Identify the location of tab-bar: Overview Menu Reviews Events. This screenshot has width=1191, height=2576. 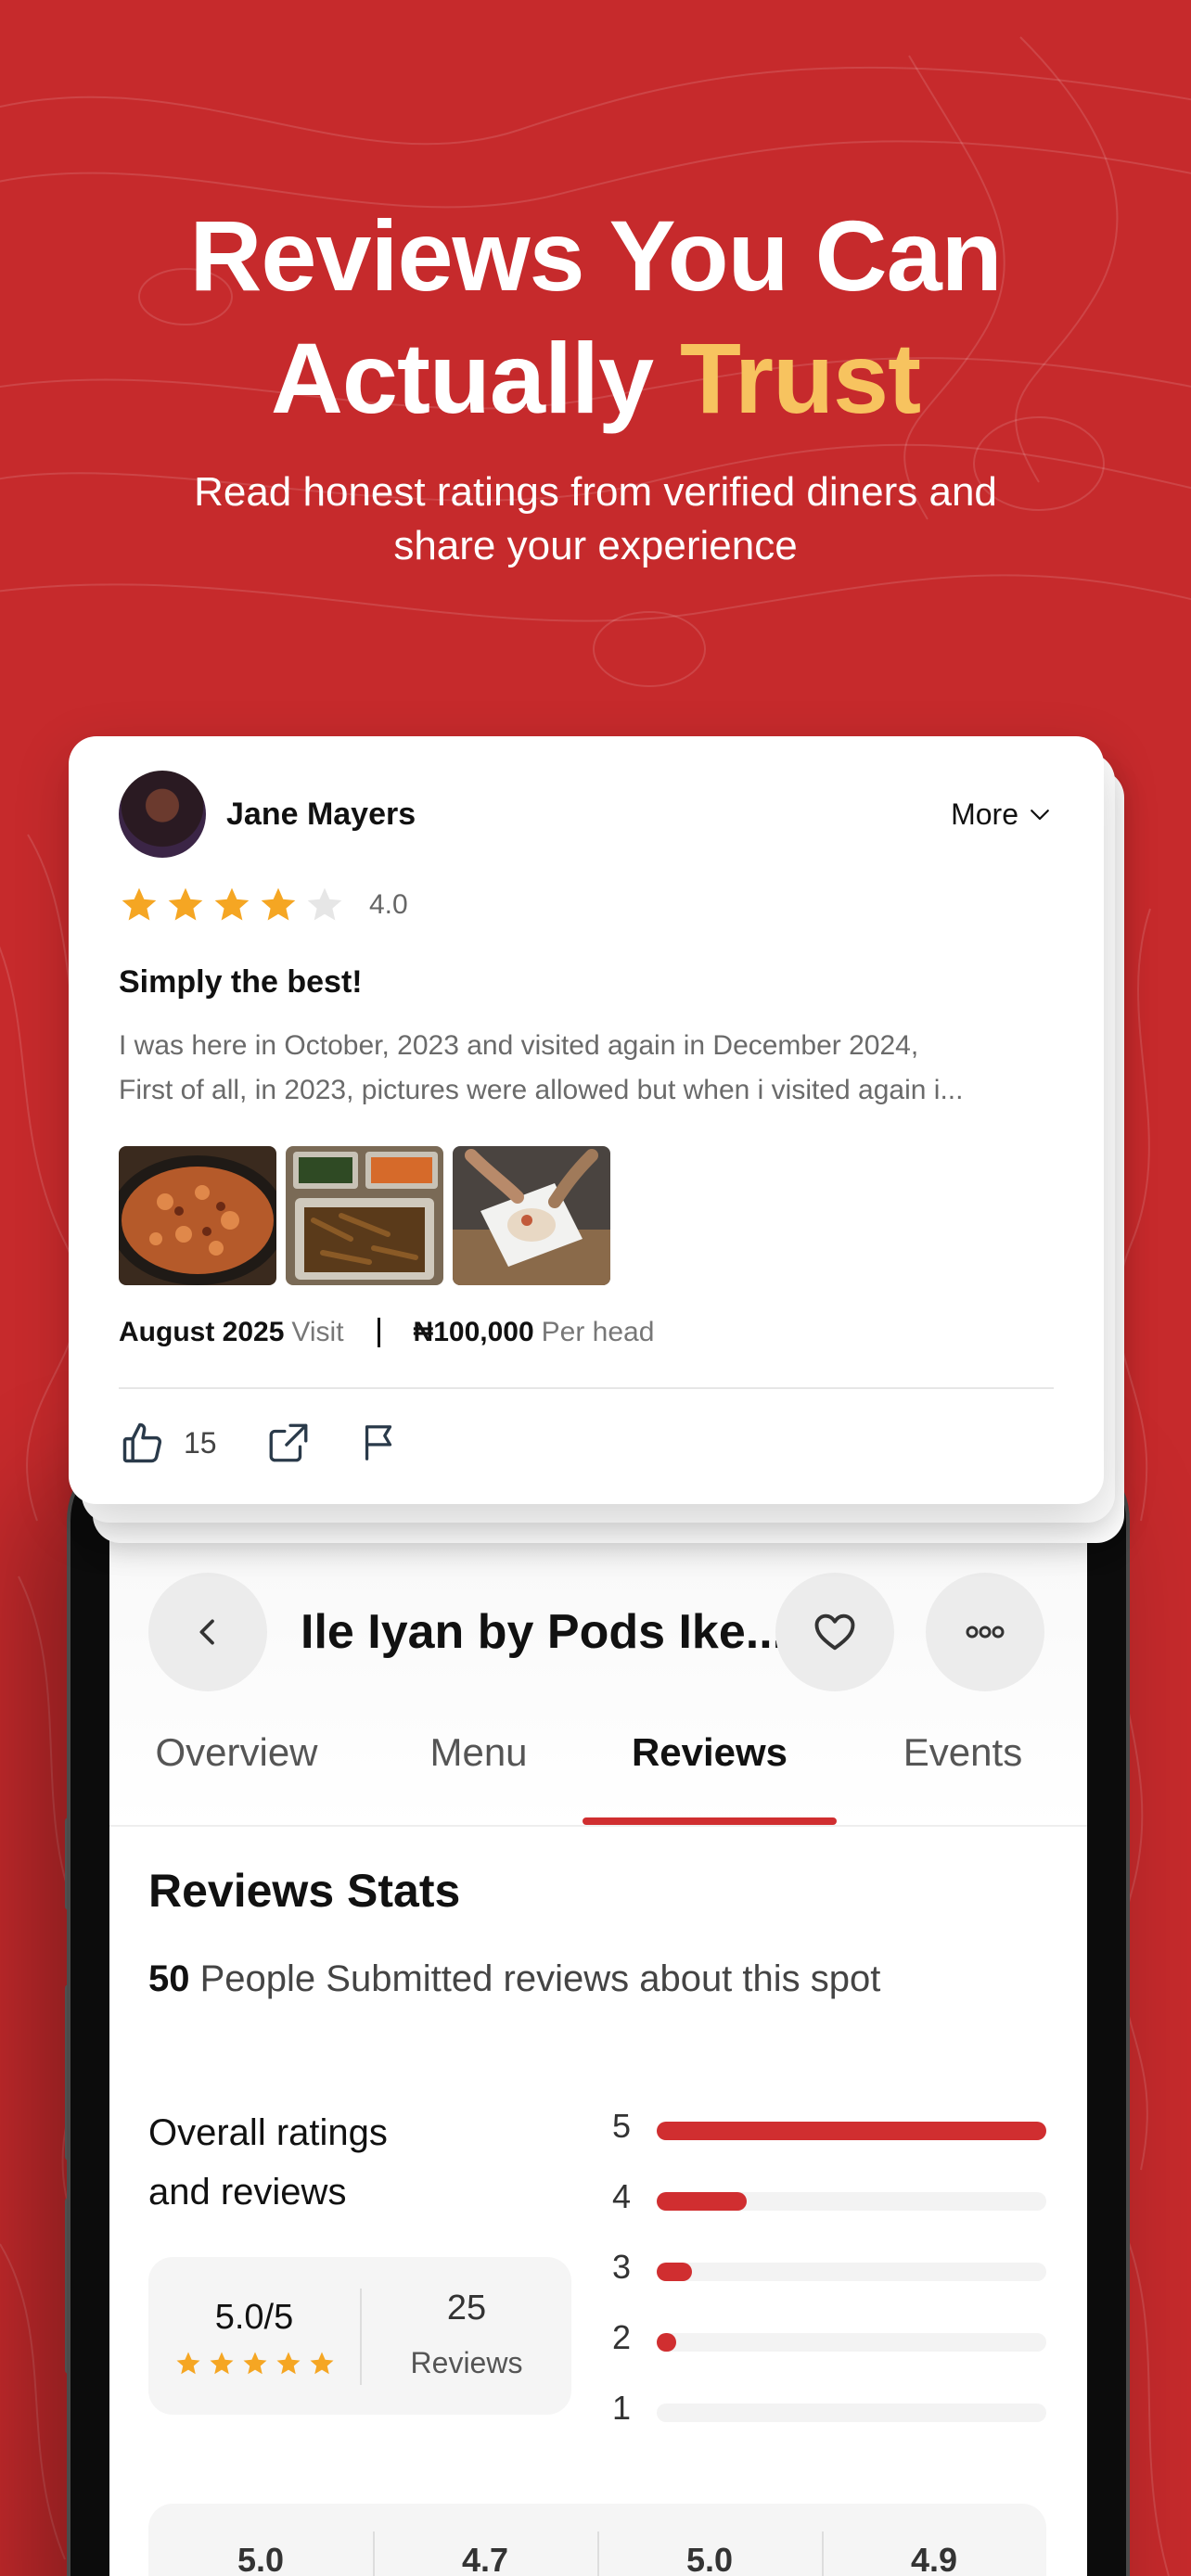
(598, 1766).